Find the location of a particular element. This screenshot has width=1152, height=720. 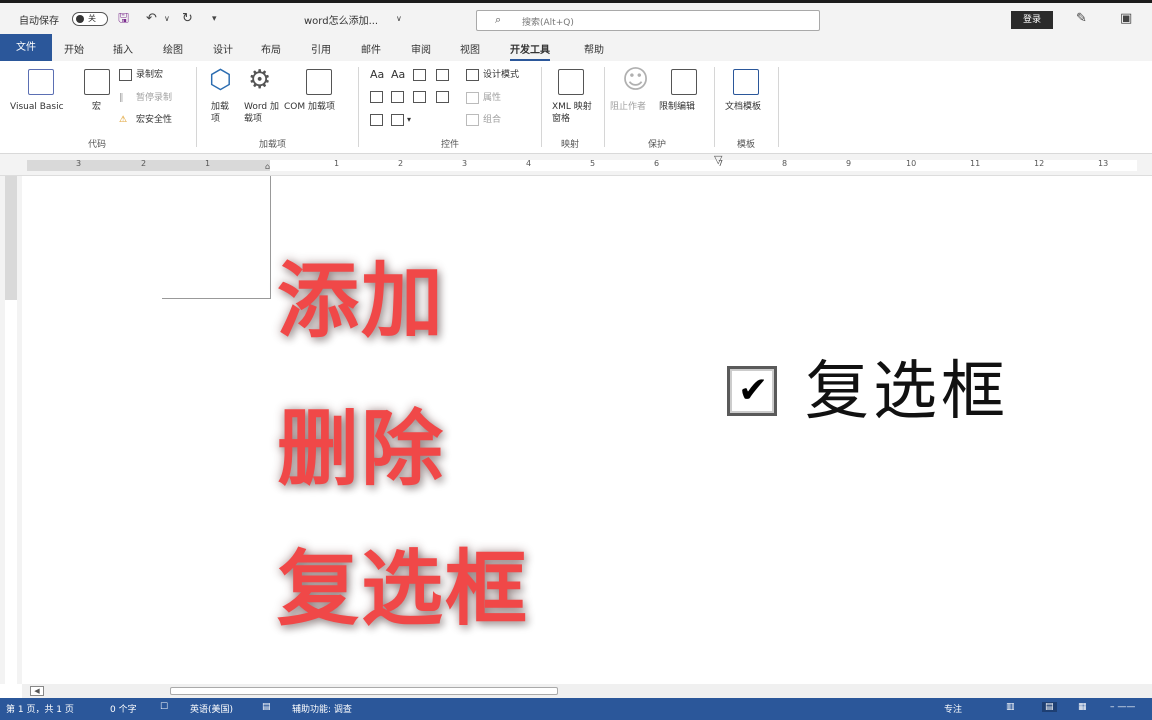

record-macro-button: 录制宏 is located at coordinates (149, 75).